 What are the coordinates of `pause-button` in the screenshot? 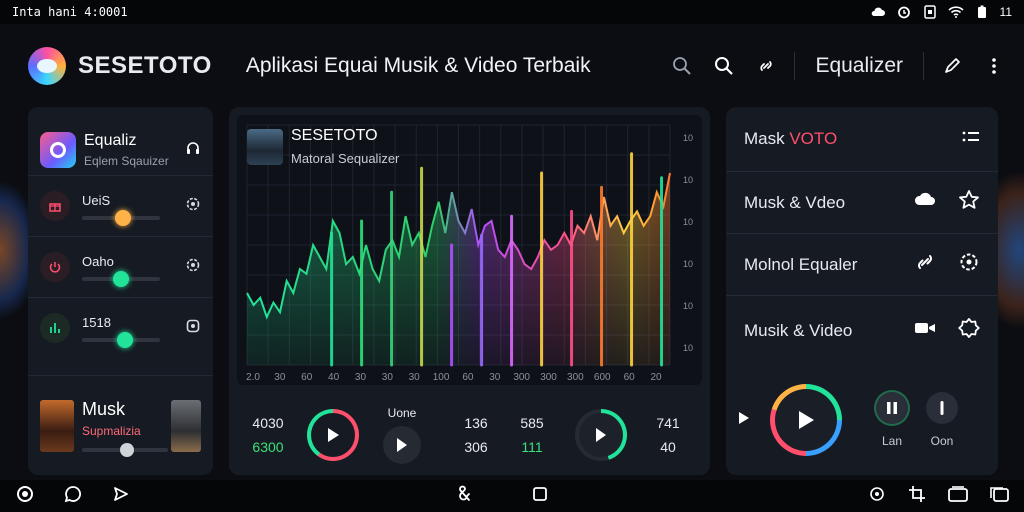 It's located at (892, 408).